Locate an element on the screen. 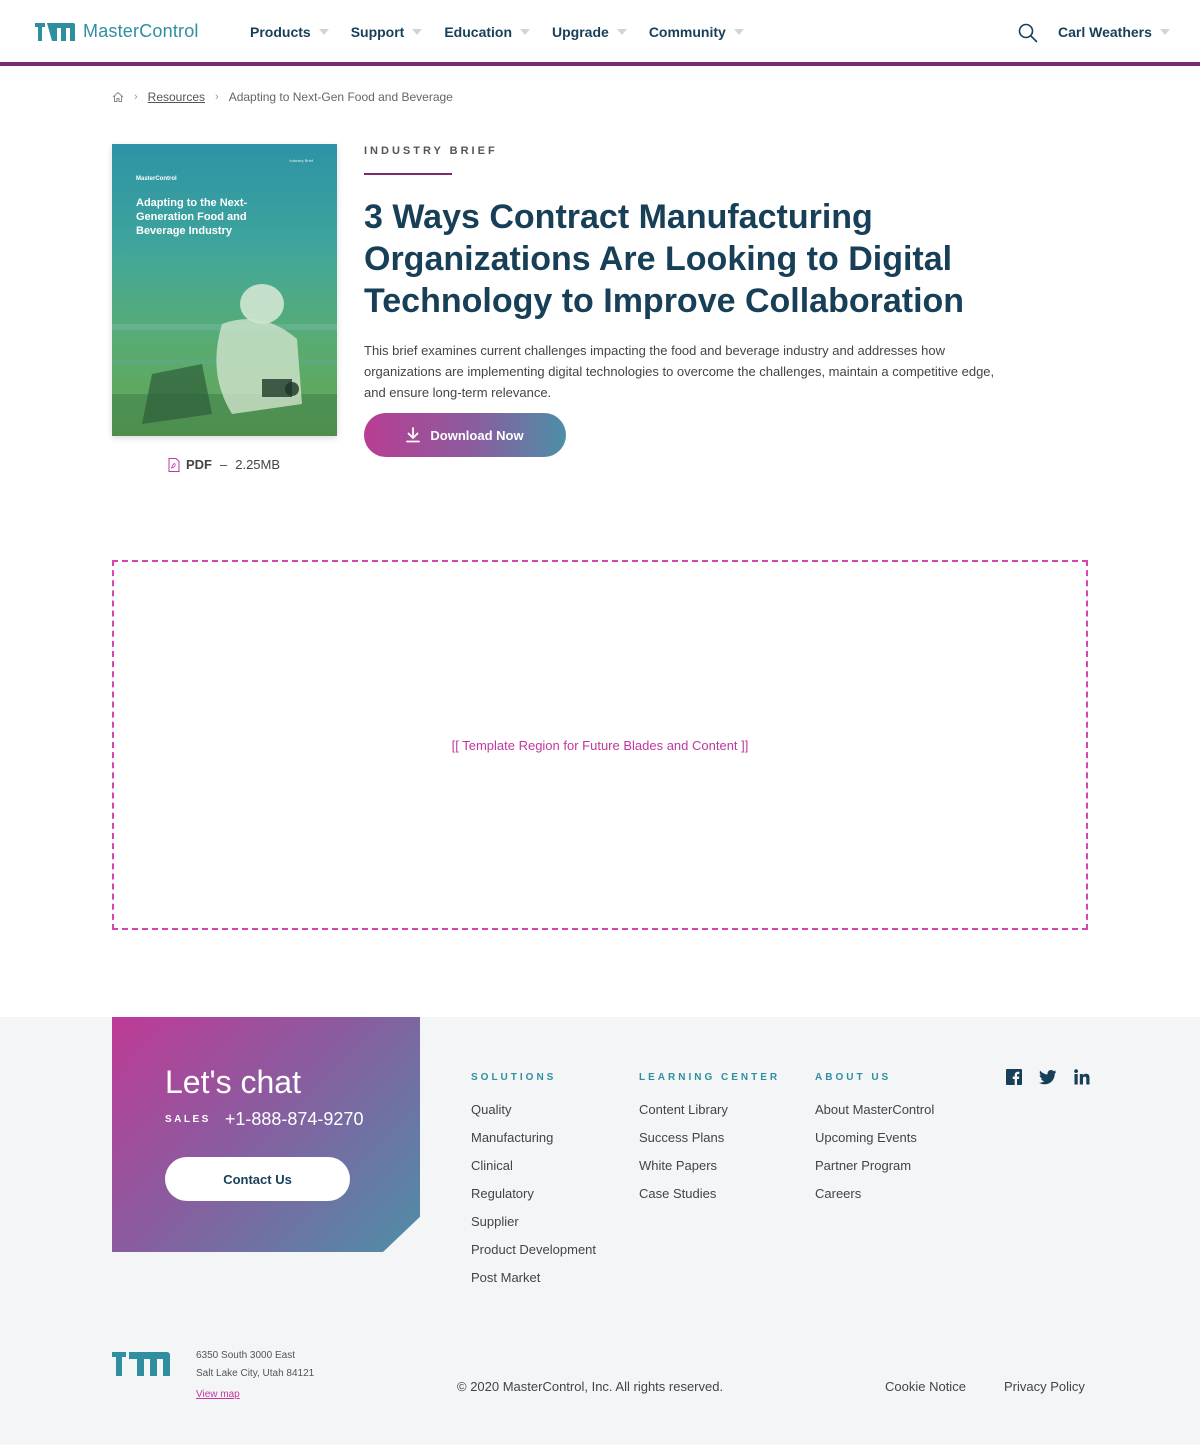 The width and height of the screenshot is (1200, 1445). footer-link: Case Studies is located at coordinates (709, 1199).